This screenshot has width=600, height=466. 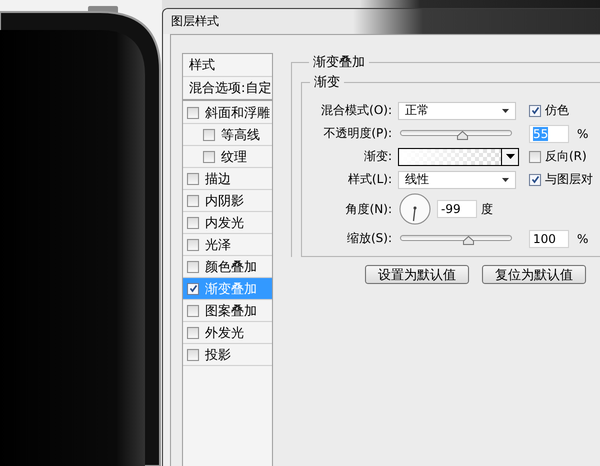 What do you see at coordinates (224, 223) in the screenshot?
I see `item-label: 内发光` at bounding box center [224, 223].